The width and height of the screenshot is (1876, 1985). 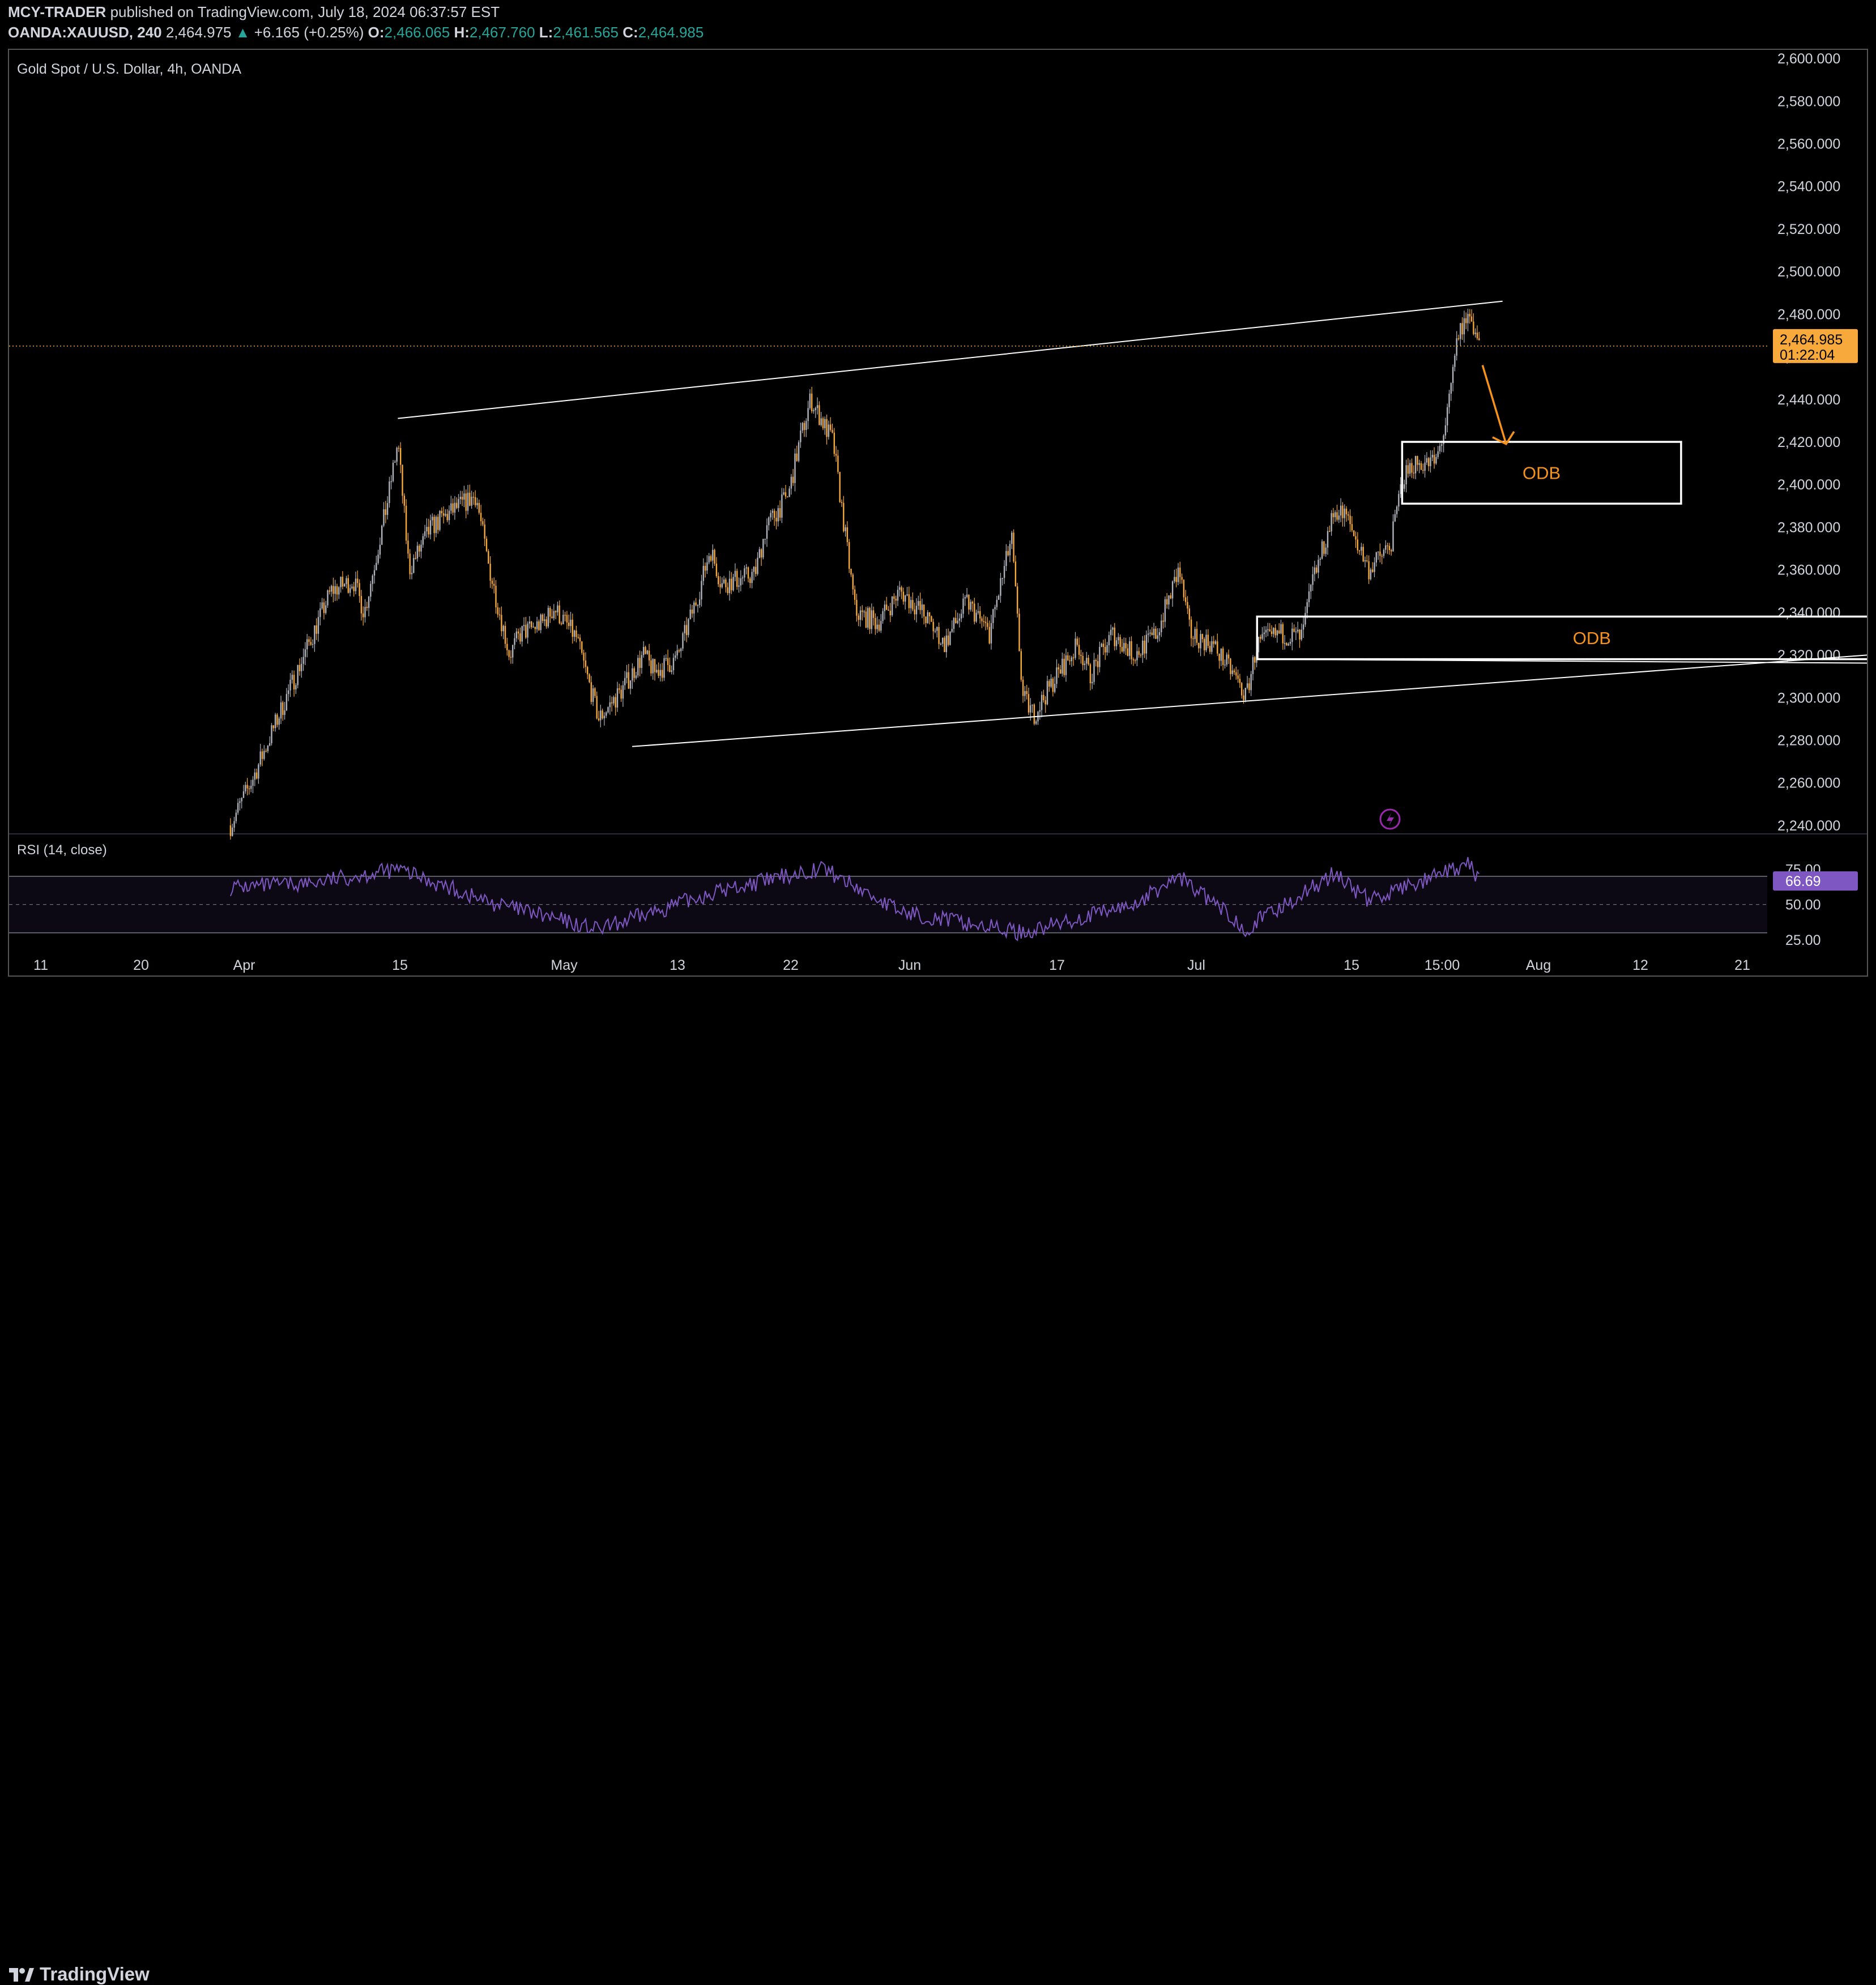 What do you see at coordinates (62, 850) in the screenshot?
I see `rsi-label: RSI (14, close)` at bounding box center [62, 850].